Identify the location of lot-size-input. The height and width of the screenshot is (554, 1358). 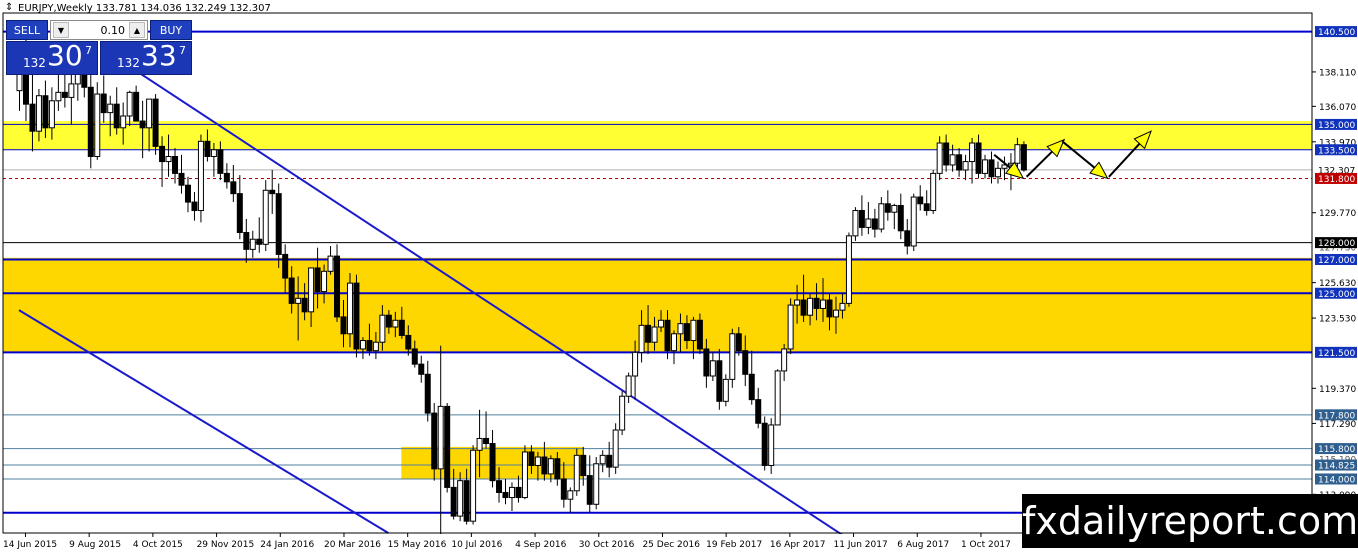
(99, 30).